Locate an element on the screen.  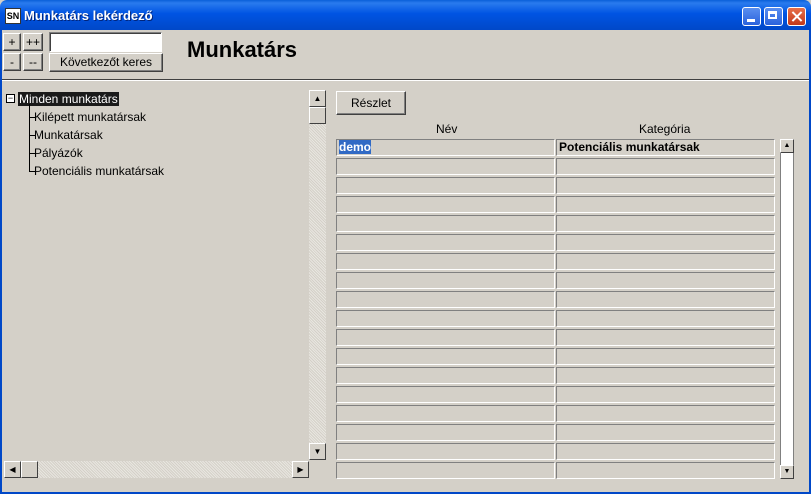
minimize-button is located at coordinates (751, 16).